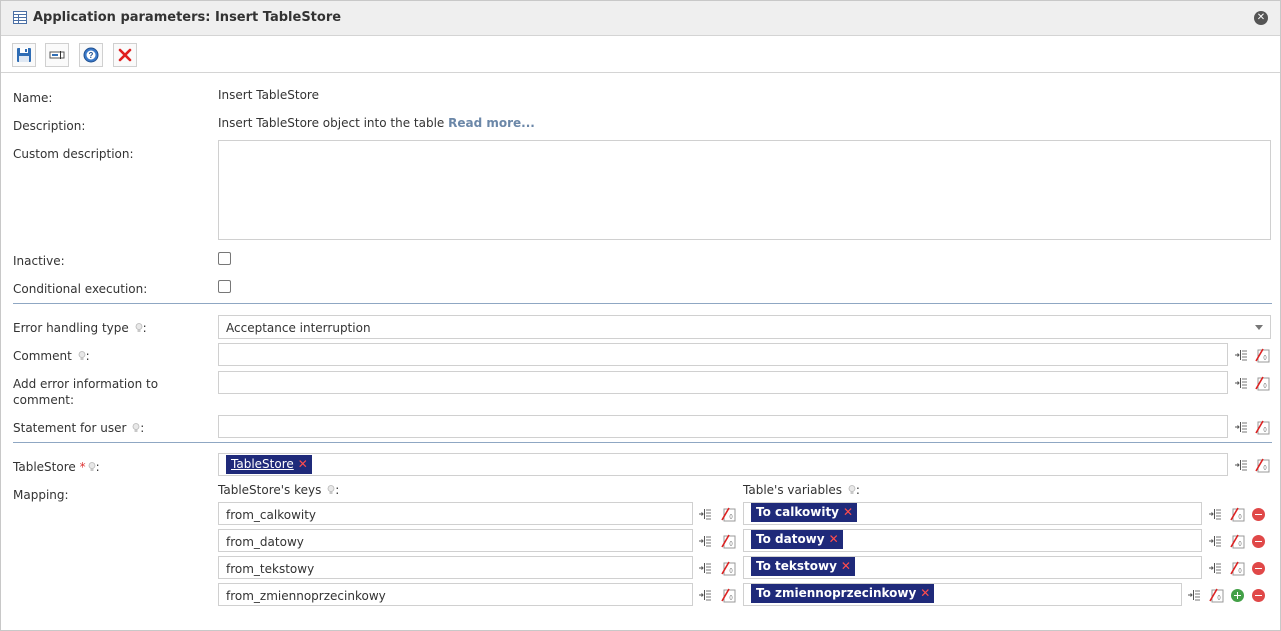 This screenshot has height=631, width=1281. Describe the element at coordinates (271, 515) in the screenshot. I see `mapping-key-value: from_calkowity` at that location.